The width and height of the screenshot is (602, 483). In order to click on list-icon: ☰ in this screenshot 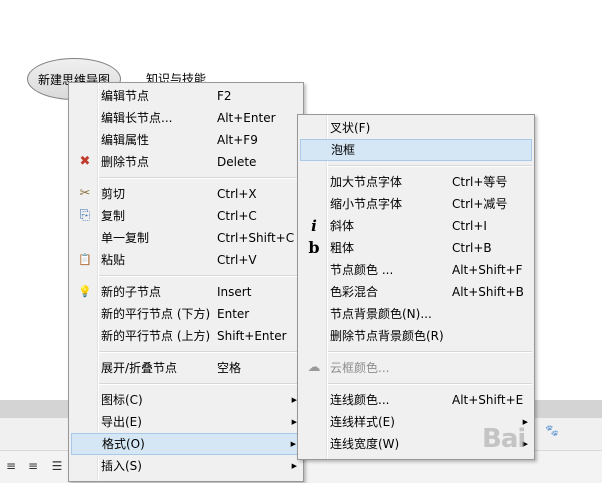, I will do `click(57, 466)`.